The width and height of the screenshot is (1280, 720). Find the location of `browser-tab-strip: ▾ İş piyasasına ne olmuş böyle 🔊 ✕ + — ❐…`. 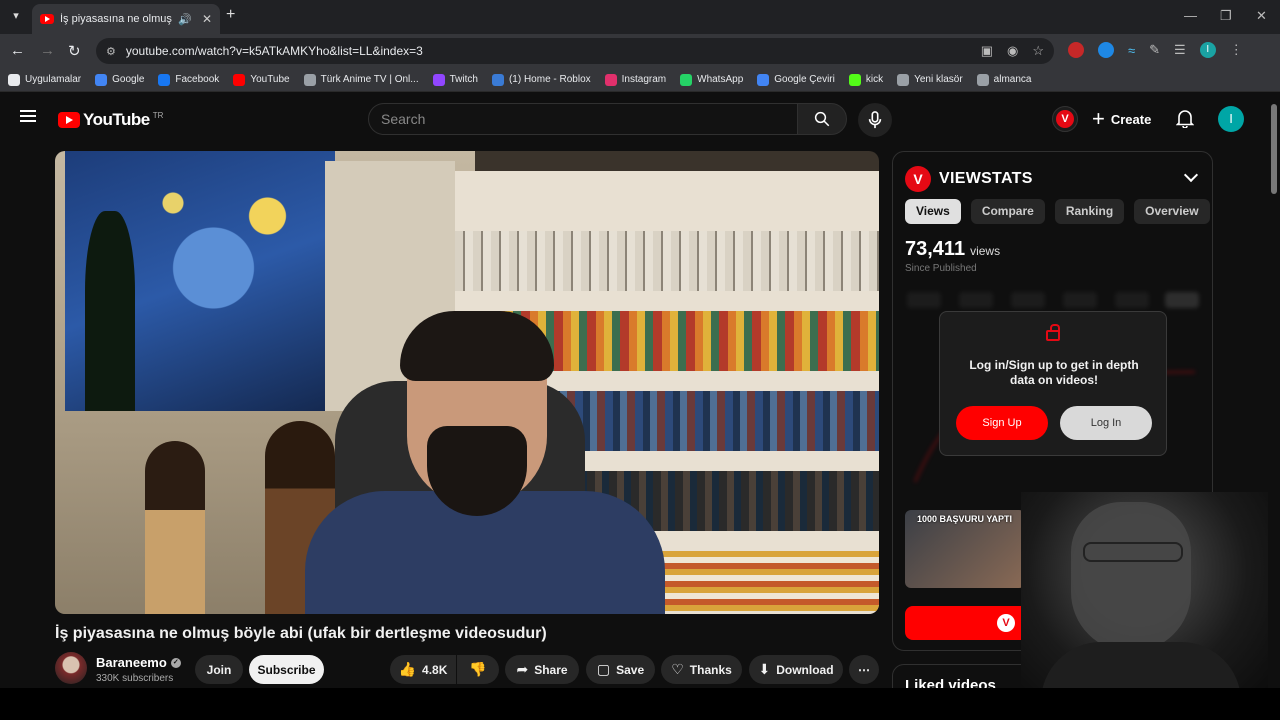

browser-tab-strip: ▾ İş piyasasına ne olmuş böyle 🔊 ✕ + — ❐… is located at coordinates (640, 17).